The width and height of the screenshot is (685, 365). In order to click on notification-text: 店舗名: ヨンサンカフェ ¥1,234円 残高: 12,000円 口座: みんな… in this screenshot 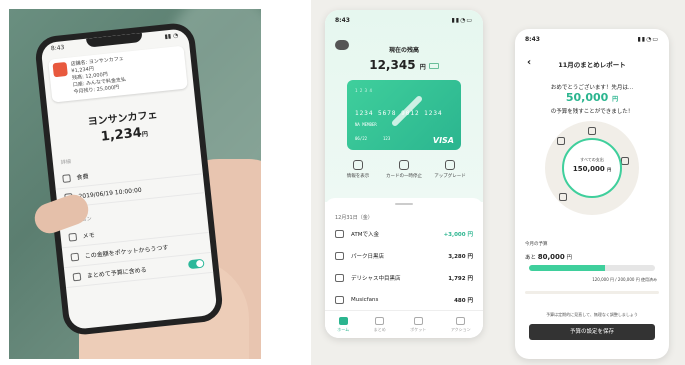, I will do `click(98, 76)`.